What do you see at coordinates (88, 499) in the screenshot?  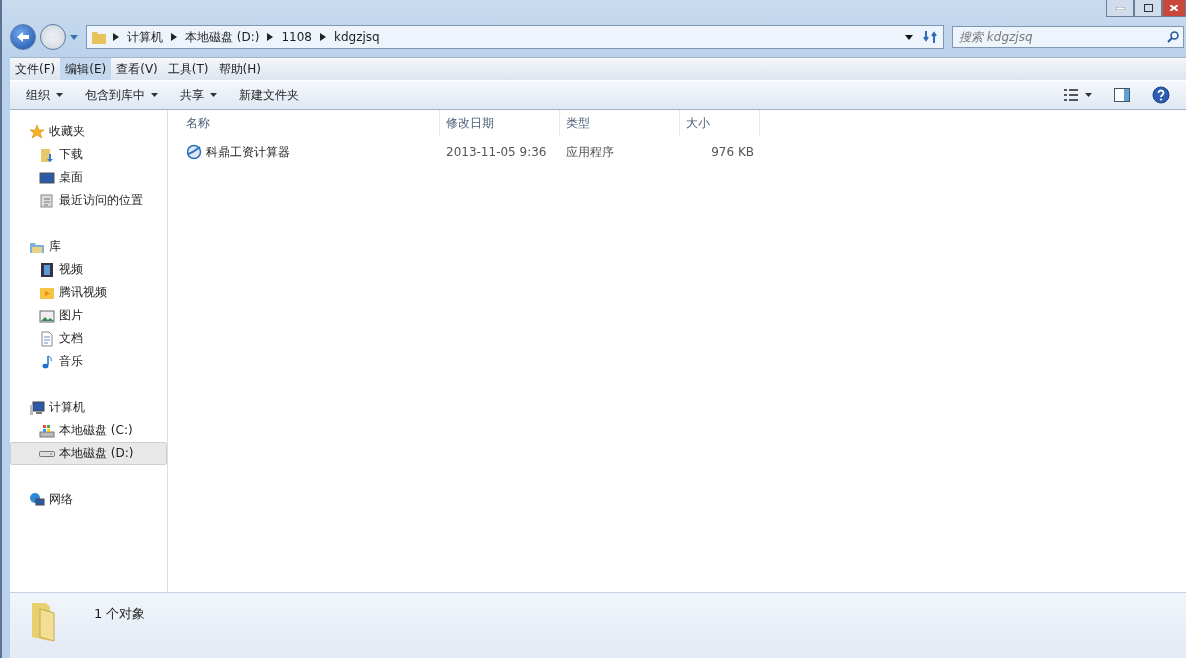 I see `sidebar-group: 网络` at bounding box center [88, 499].